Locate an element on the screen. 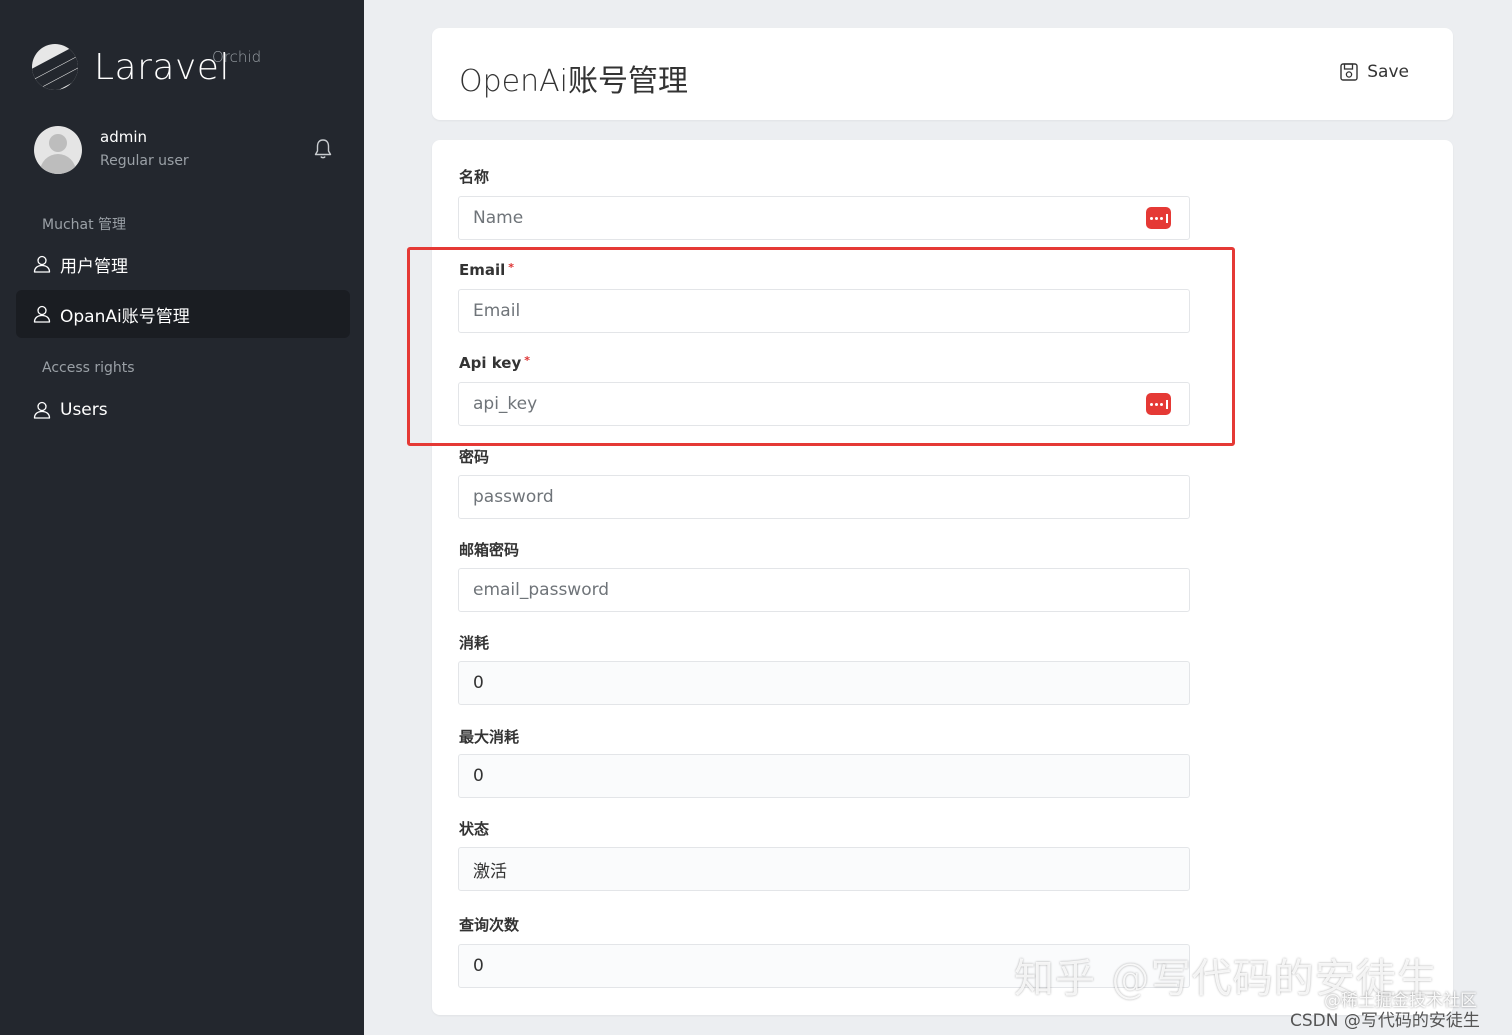 Image resolution: width=1512 pixels, height=1035 pixels. sidebar-item-user-management: 用户管理 is located at coordinates (183, 264).